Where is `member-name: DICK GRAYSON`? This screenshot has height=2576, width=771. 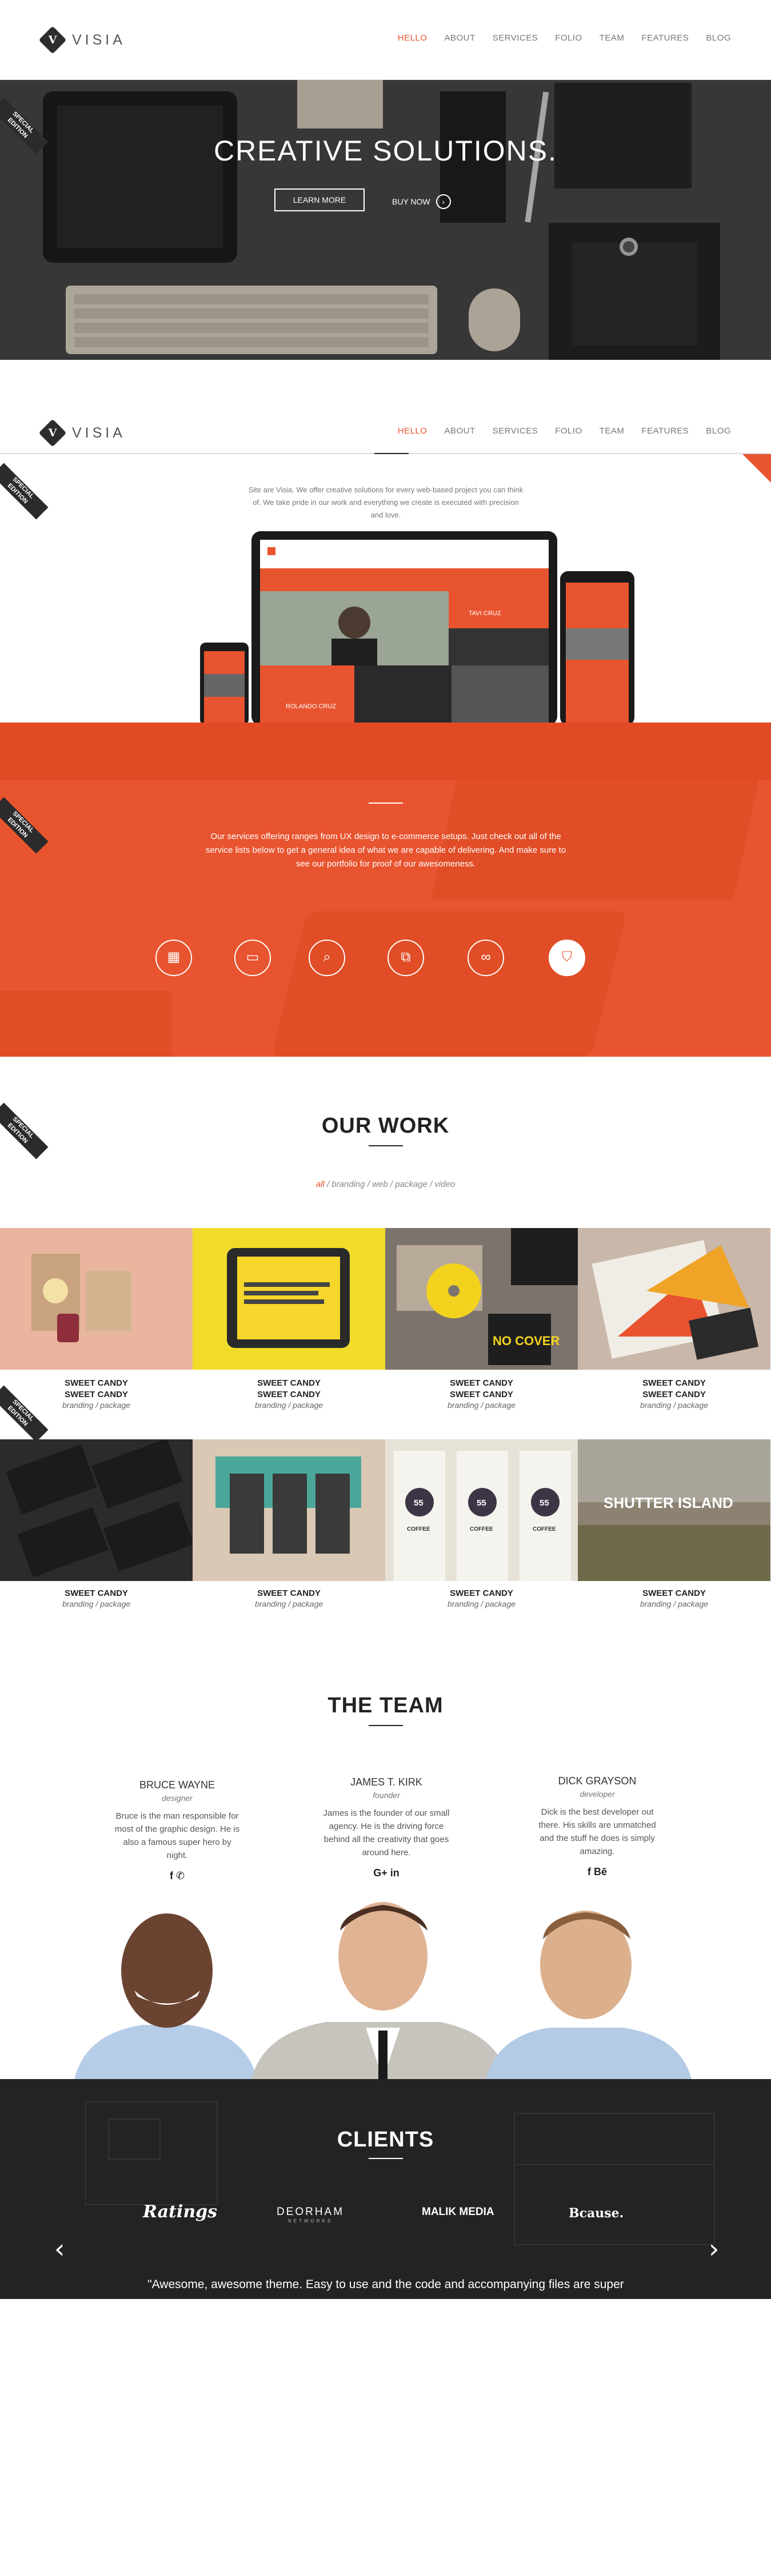
member-name: DICK GRAYSON is located at coordinates (597, 1781).